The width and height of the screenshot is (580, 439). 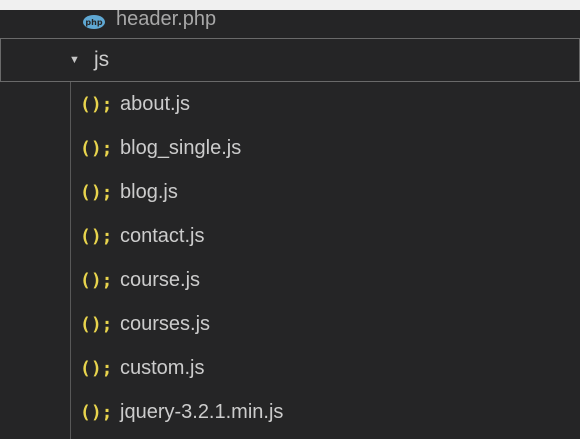 What do you see at coordinates (160, 279) in the screenshot?
I see `file-name: course.js` at bounding box center [160, 279].